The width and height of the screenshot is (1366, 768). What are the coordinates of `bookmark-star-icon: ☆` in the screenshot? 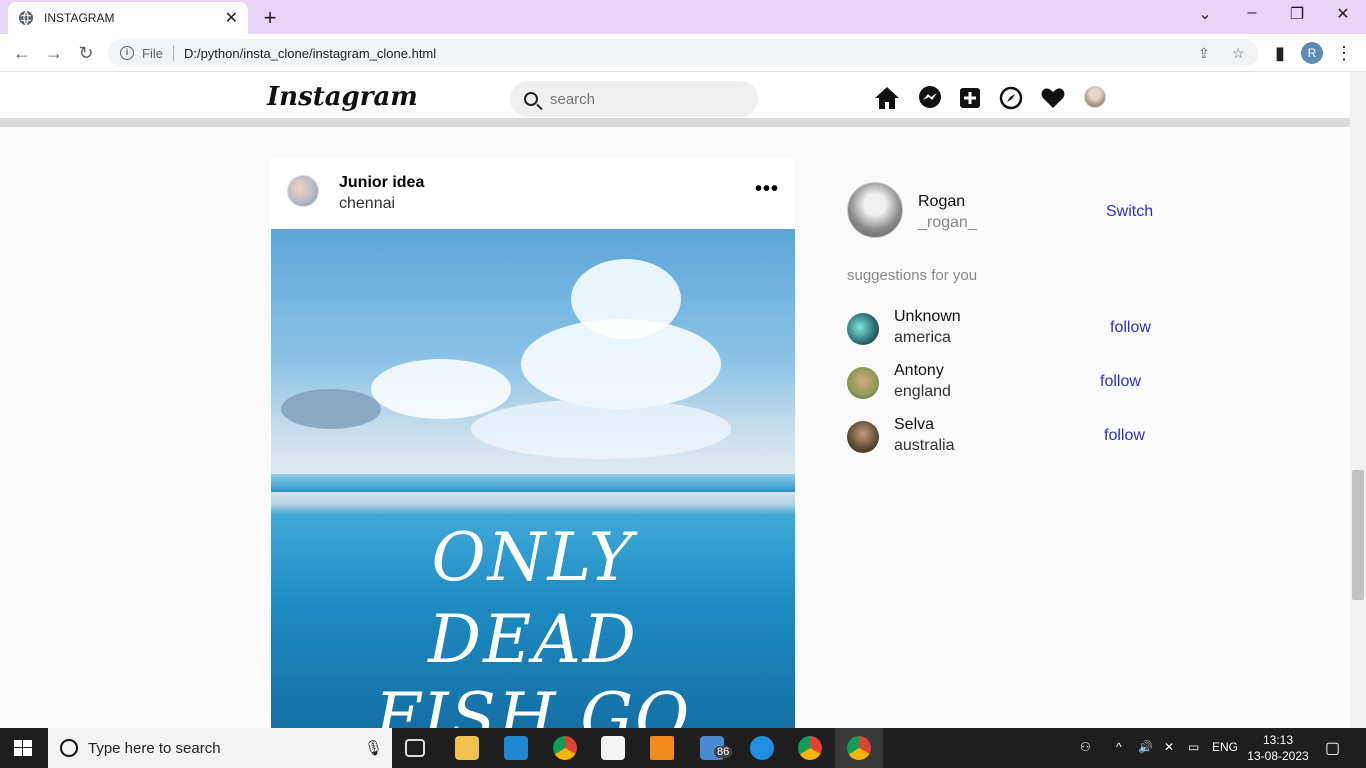 It's located at (1238, 53).